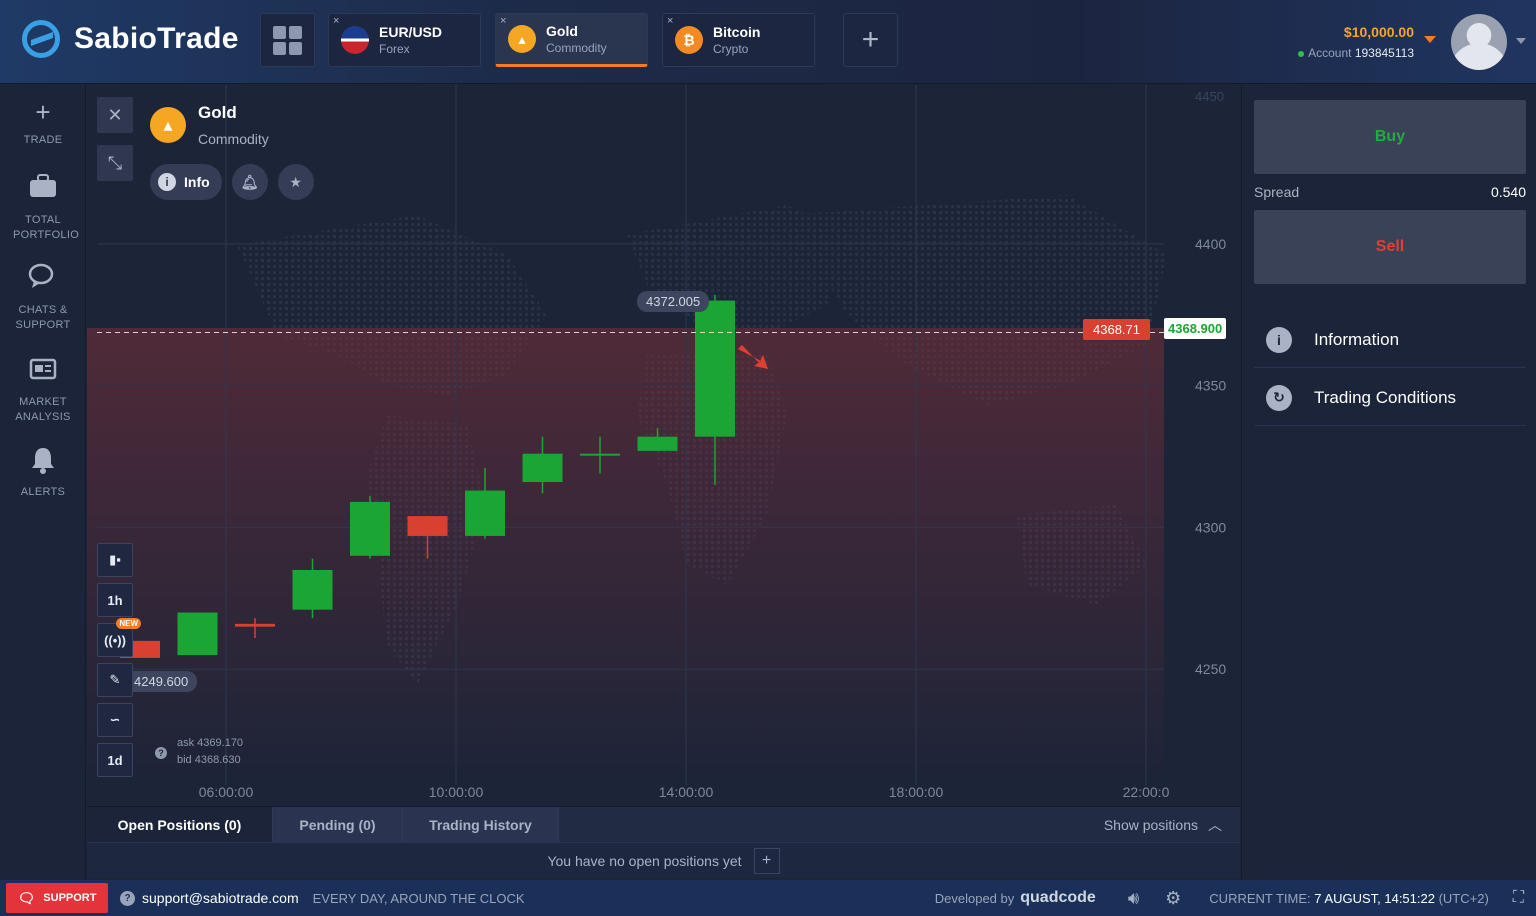  I want to click on wave-icon: ∽, so click(115, 719).